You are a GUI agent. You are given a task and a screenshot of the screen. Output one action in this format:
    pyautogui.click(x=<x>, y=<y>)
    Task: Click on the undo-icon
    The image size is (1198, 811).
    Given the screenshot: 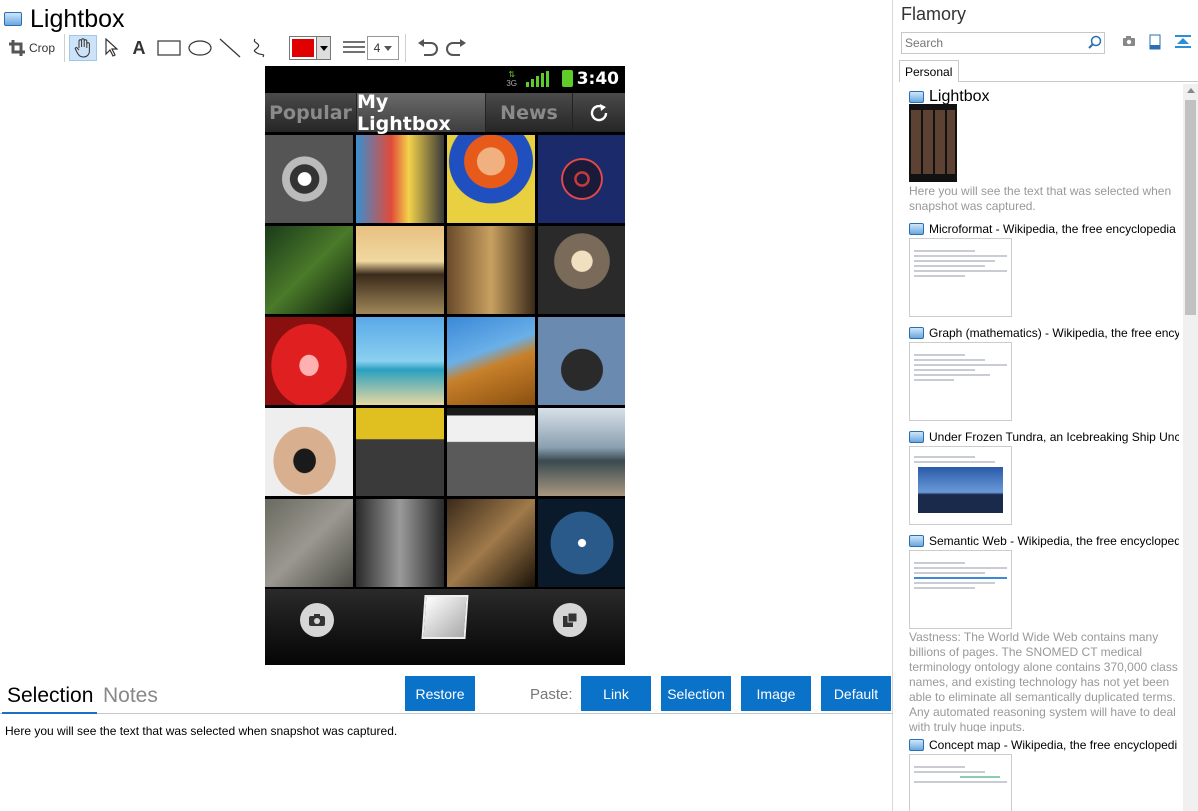 What is the action you would take?
    pyautogui.click(x=428, y=47)
    